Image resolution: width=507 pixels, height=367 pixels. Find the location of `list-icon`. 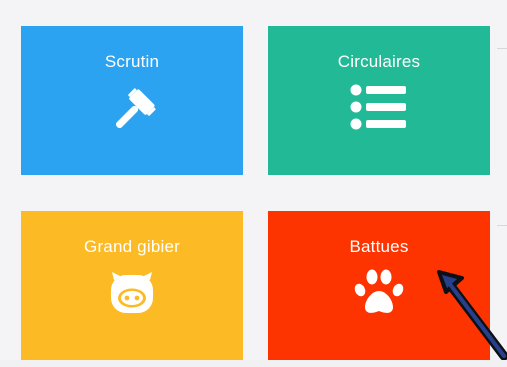

list-icon is located at coordinates (378, 107).